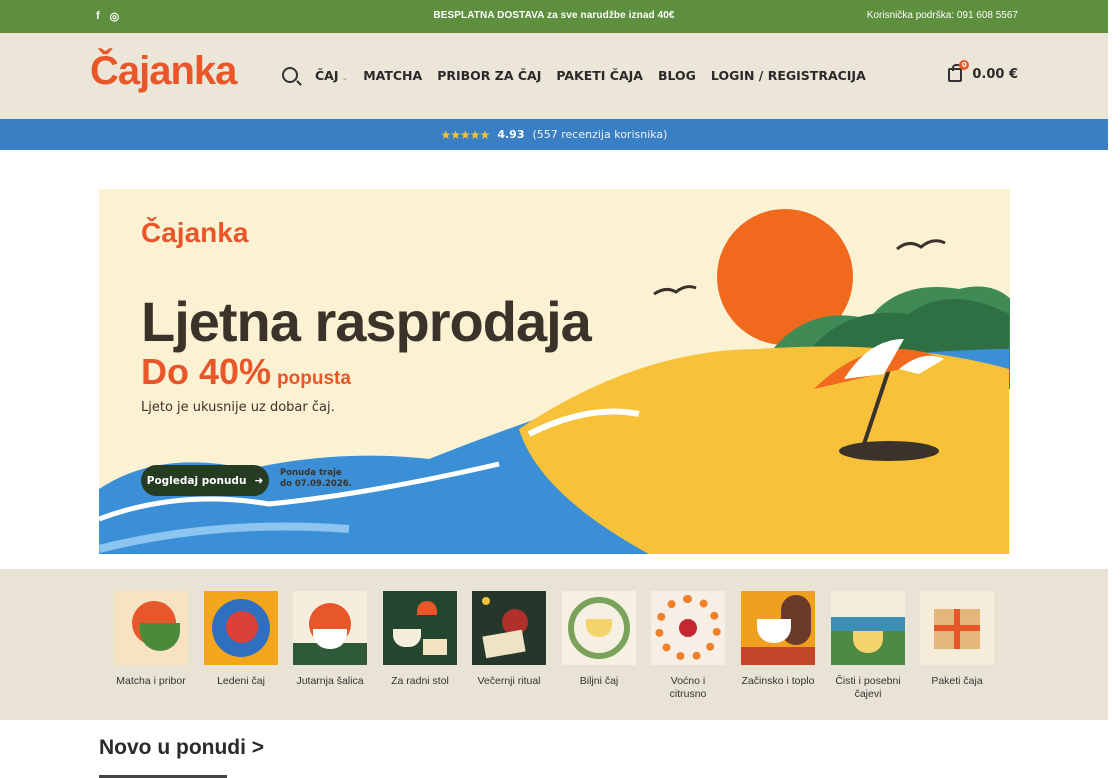 Image resolution: width=1120 pixels, height=778 pixels. I want to click on hero-logo: Čajanka, so click(195, 232).